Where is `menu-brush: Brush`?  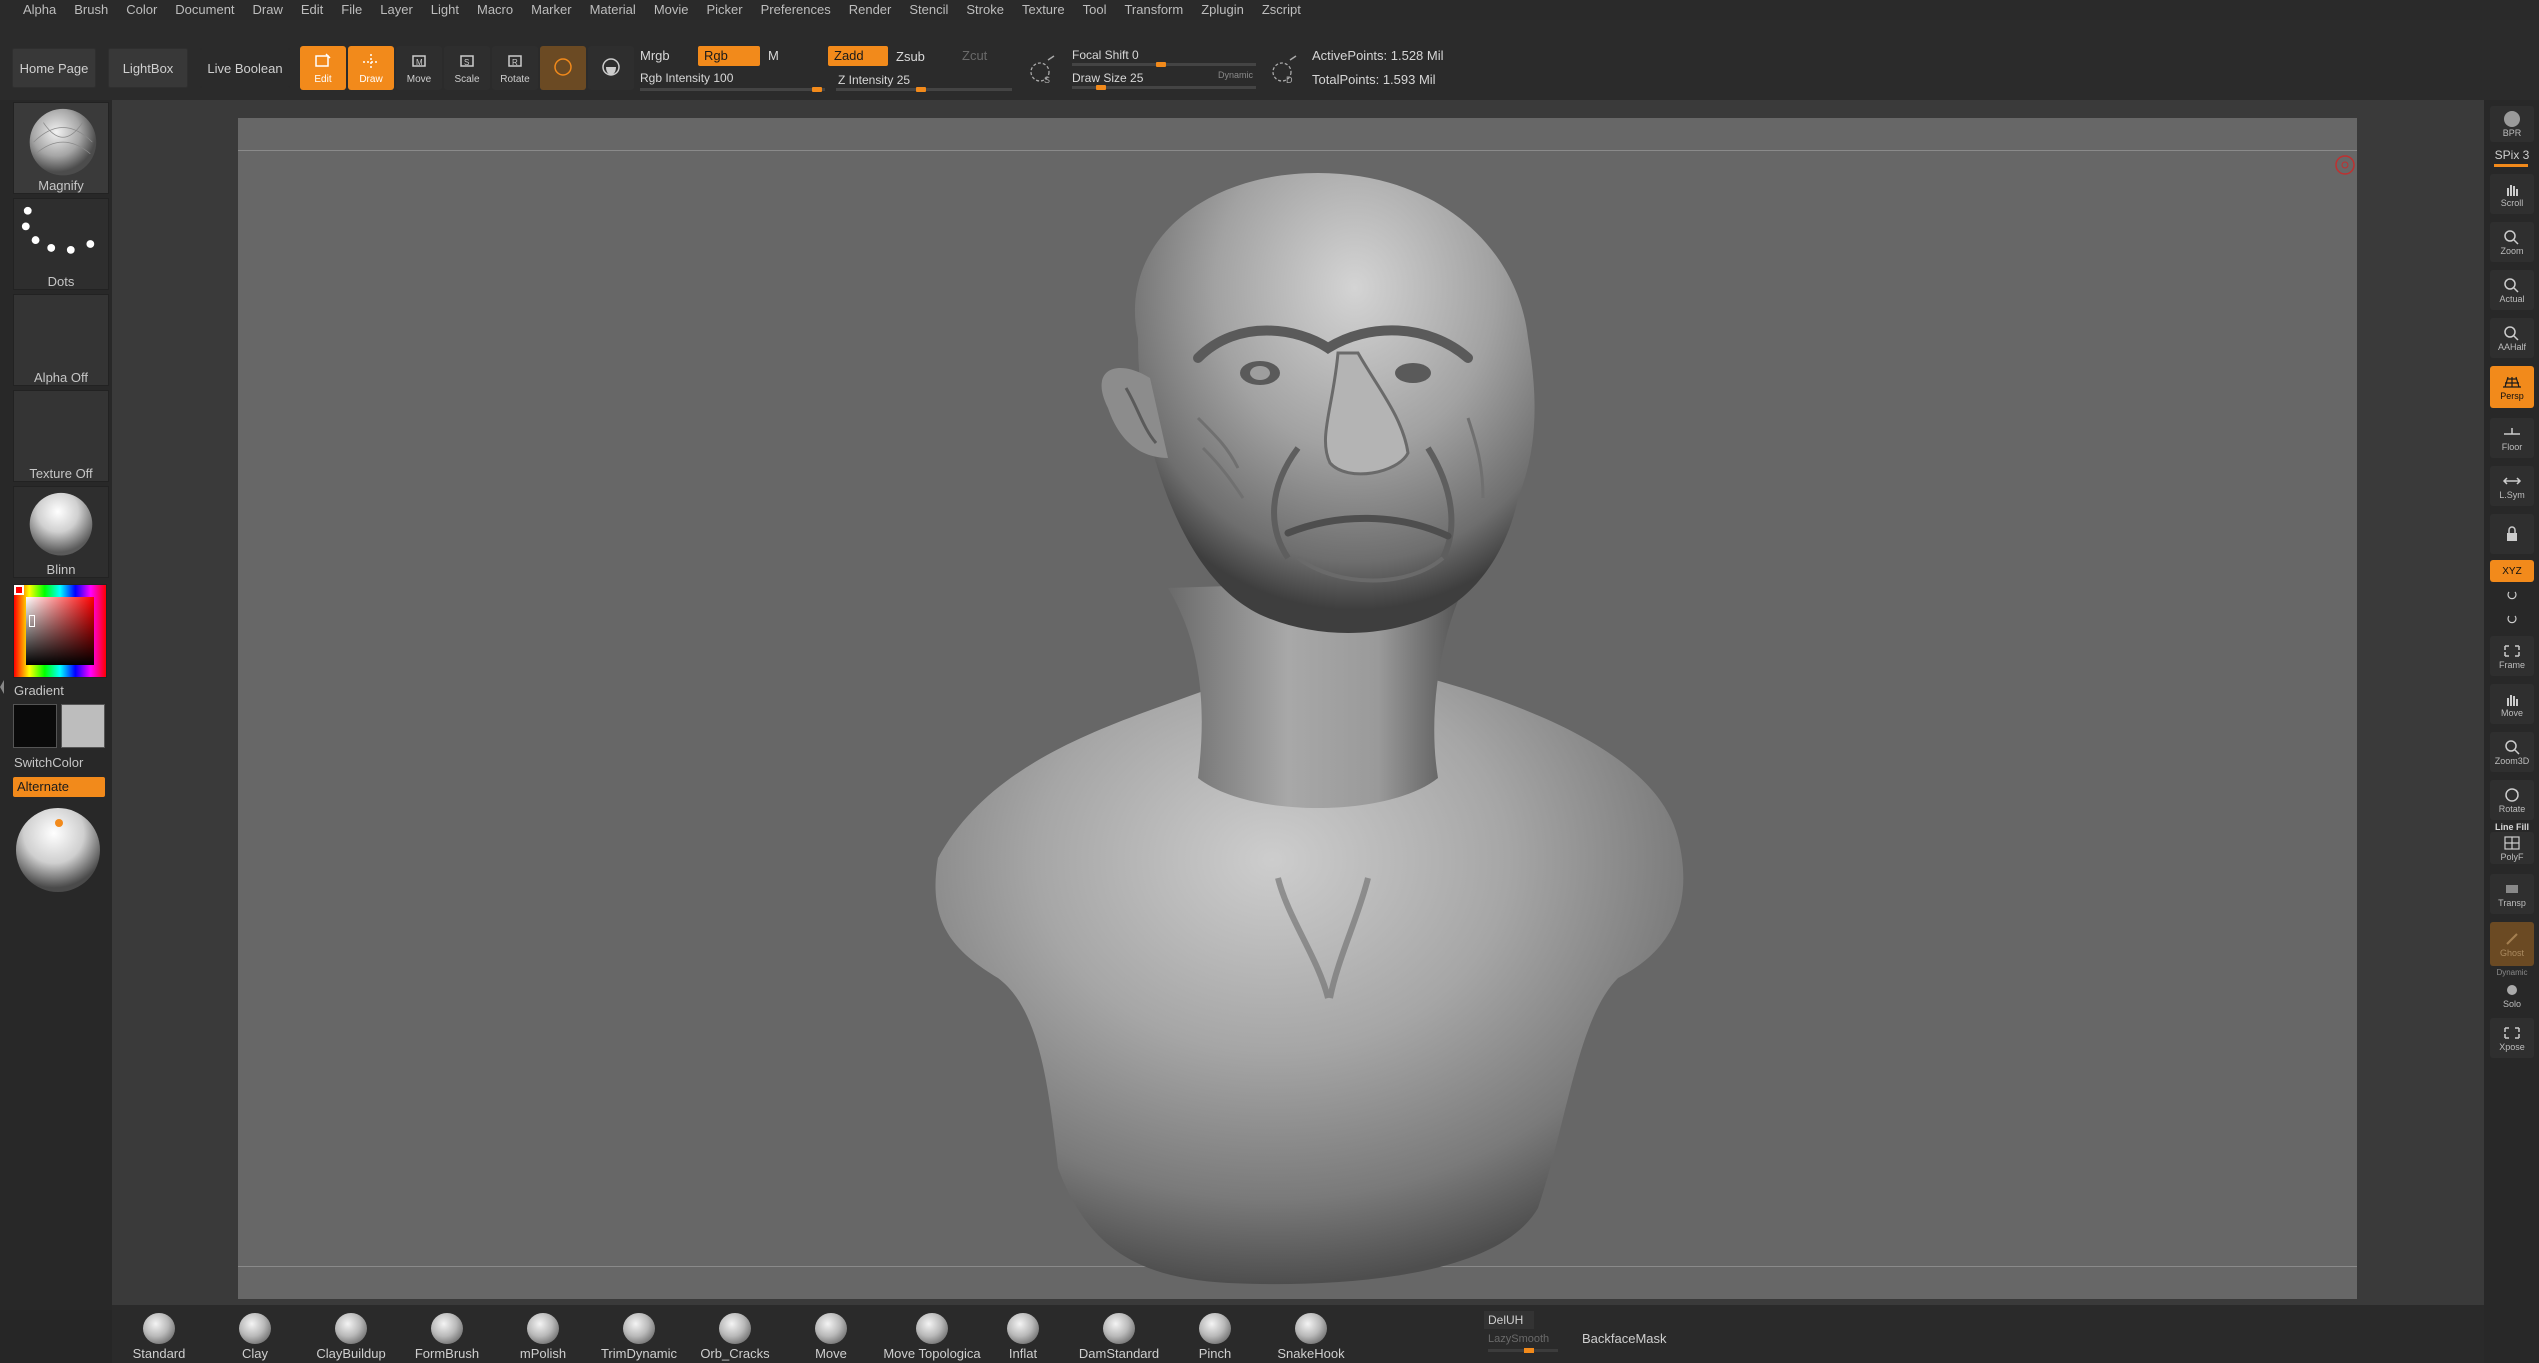 menu-brush: Brush is located at coordinates (91, 10).